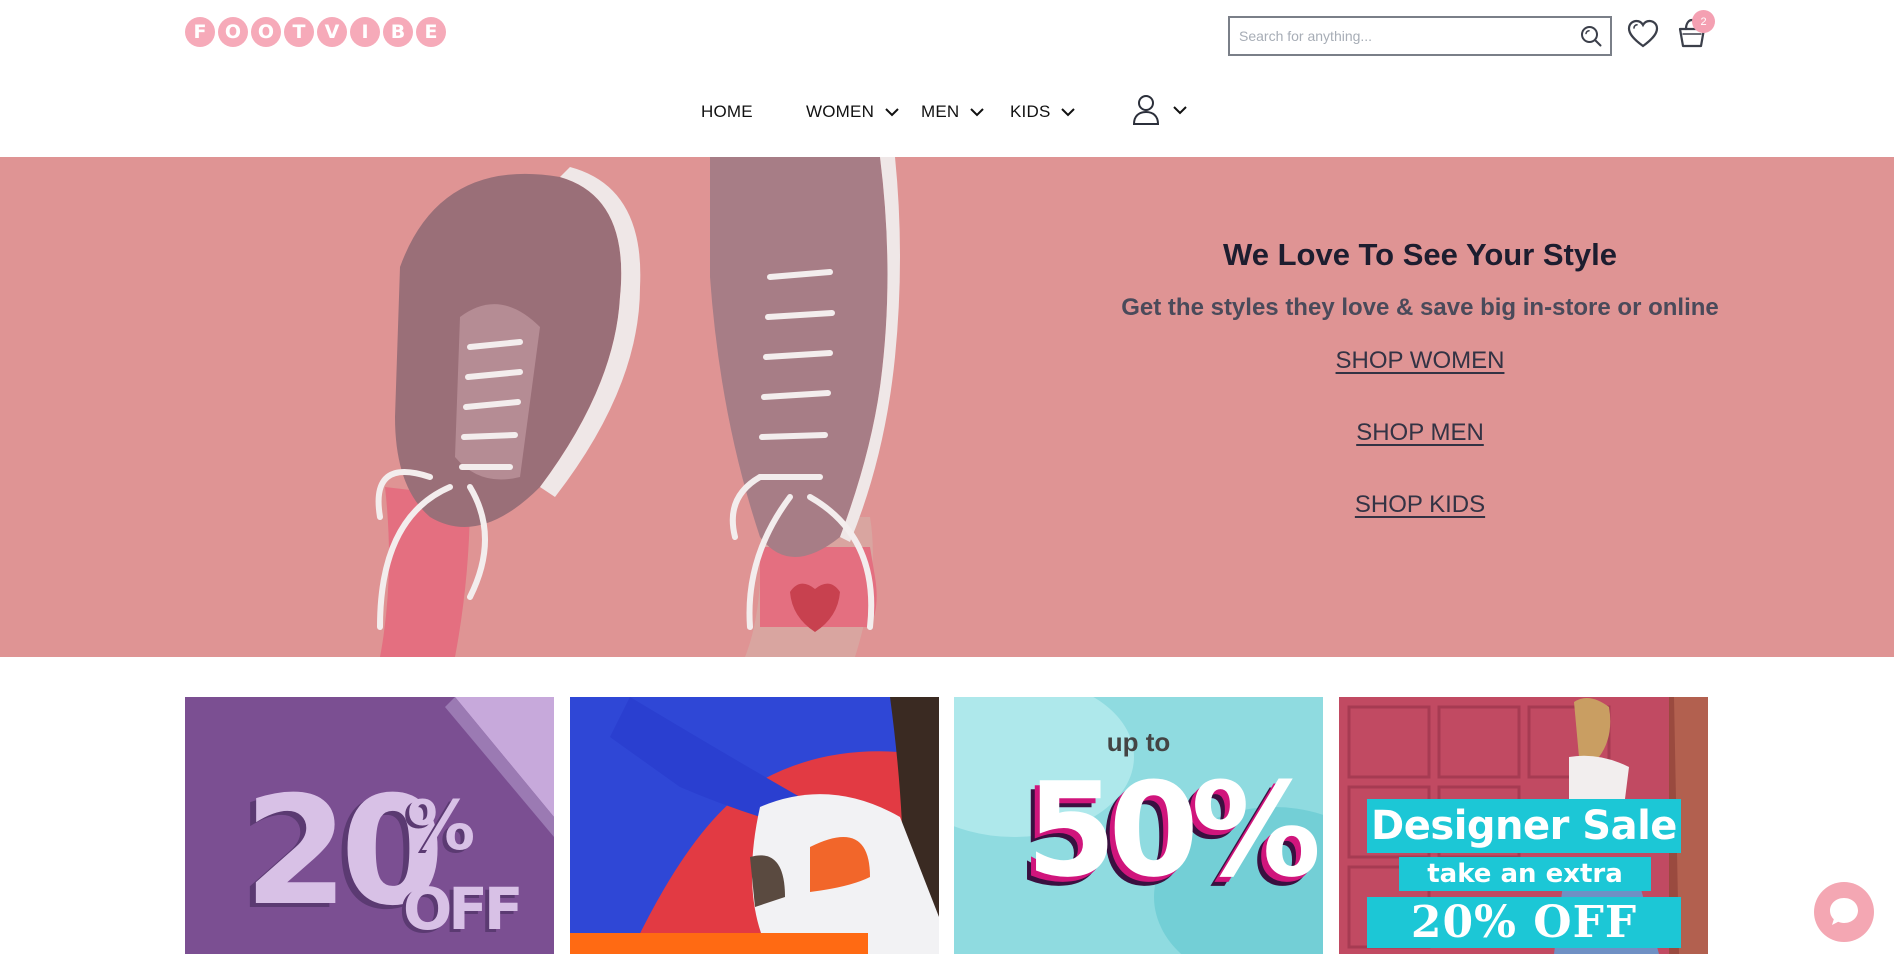  What do you see at coordinates (1643, 34) in the screenshot?
I see `heart-icon` at bounding box center [1643, 34].